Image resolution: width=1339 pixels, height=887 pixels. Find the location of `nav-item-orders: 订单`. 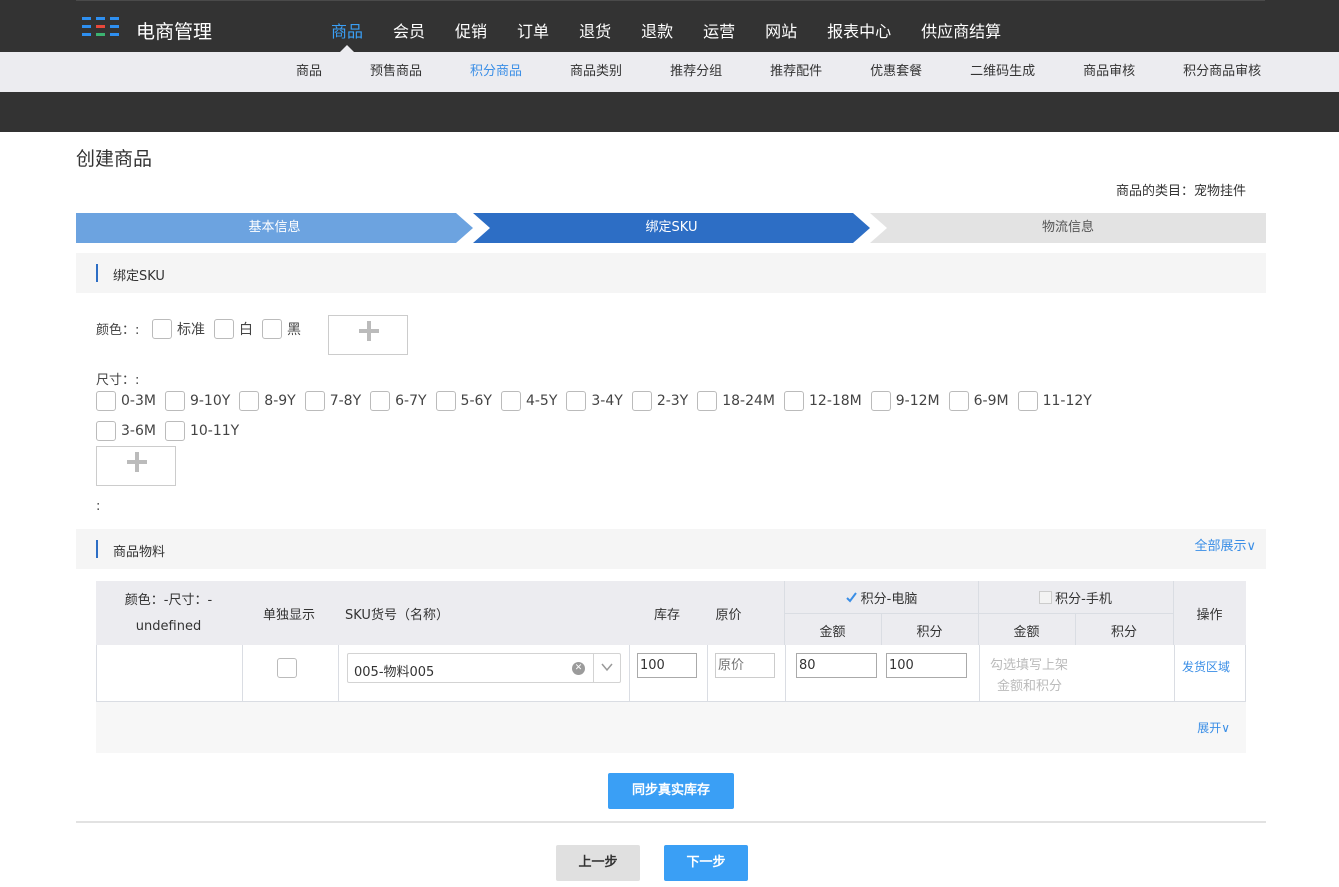

nav-item-orders: 订单 is located at coordinates (533, 26).